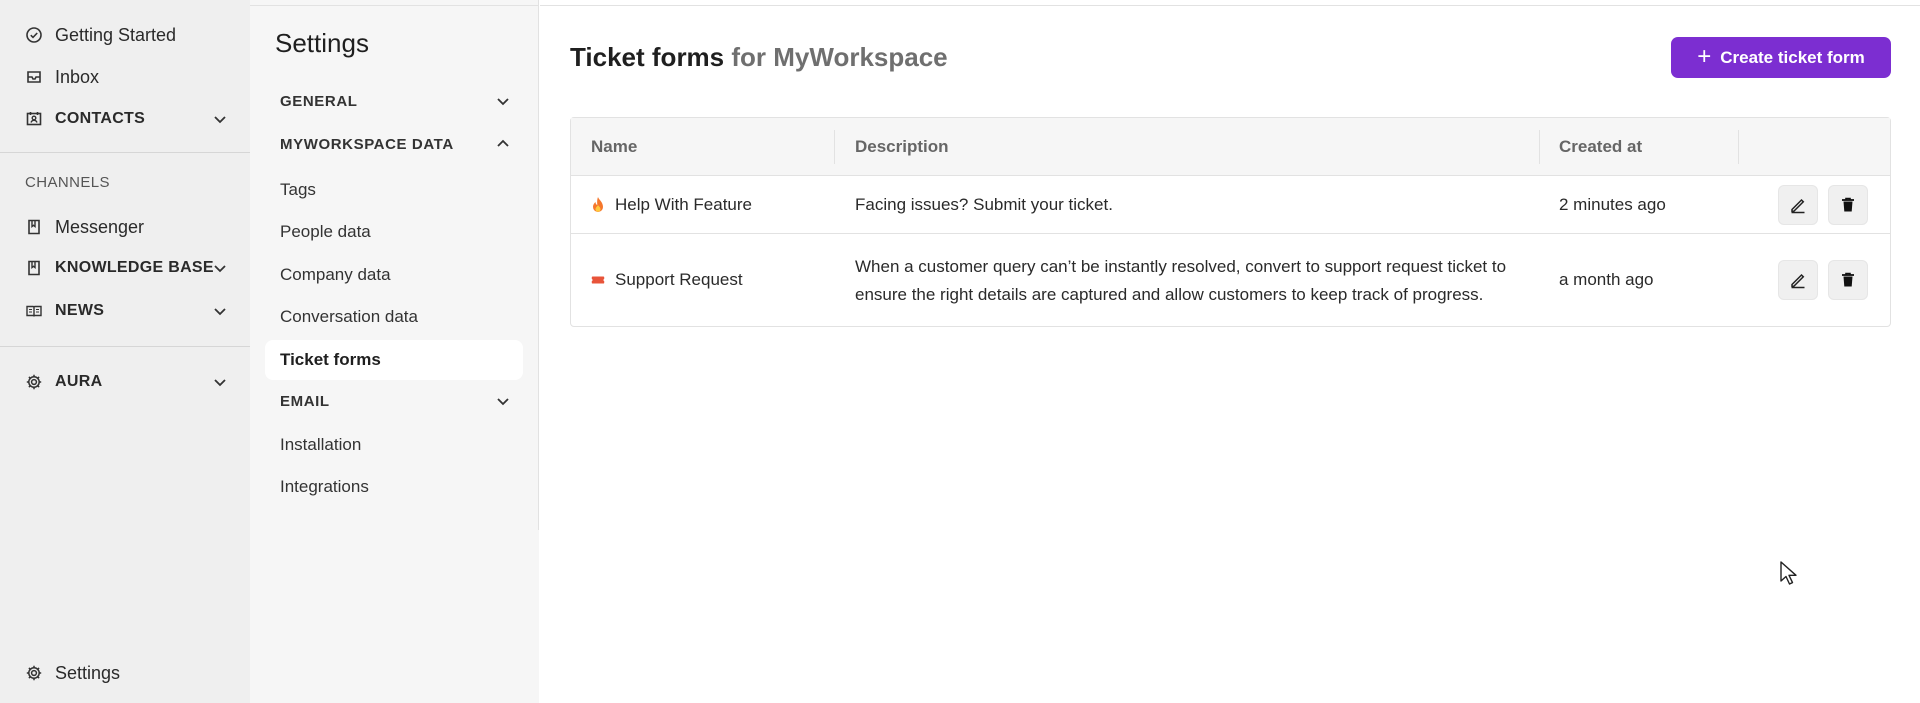  I want to click on sidebar-item-aura: AURA, so click(127, 382).